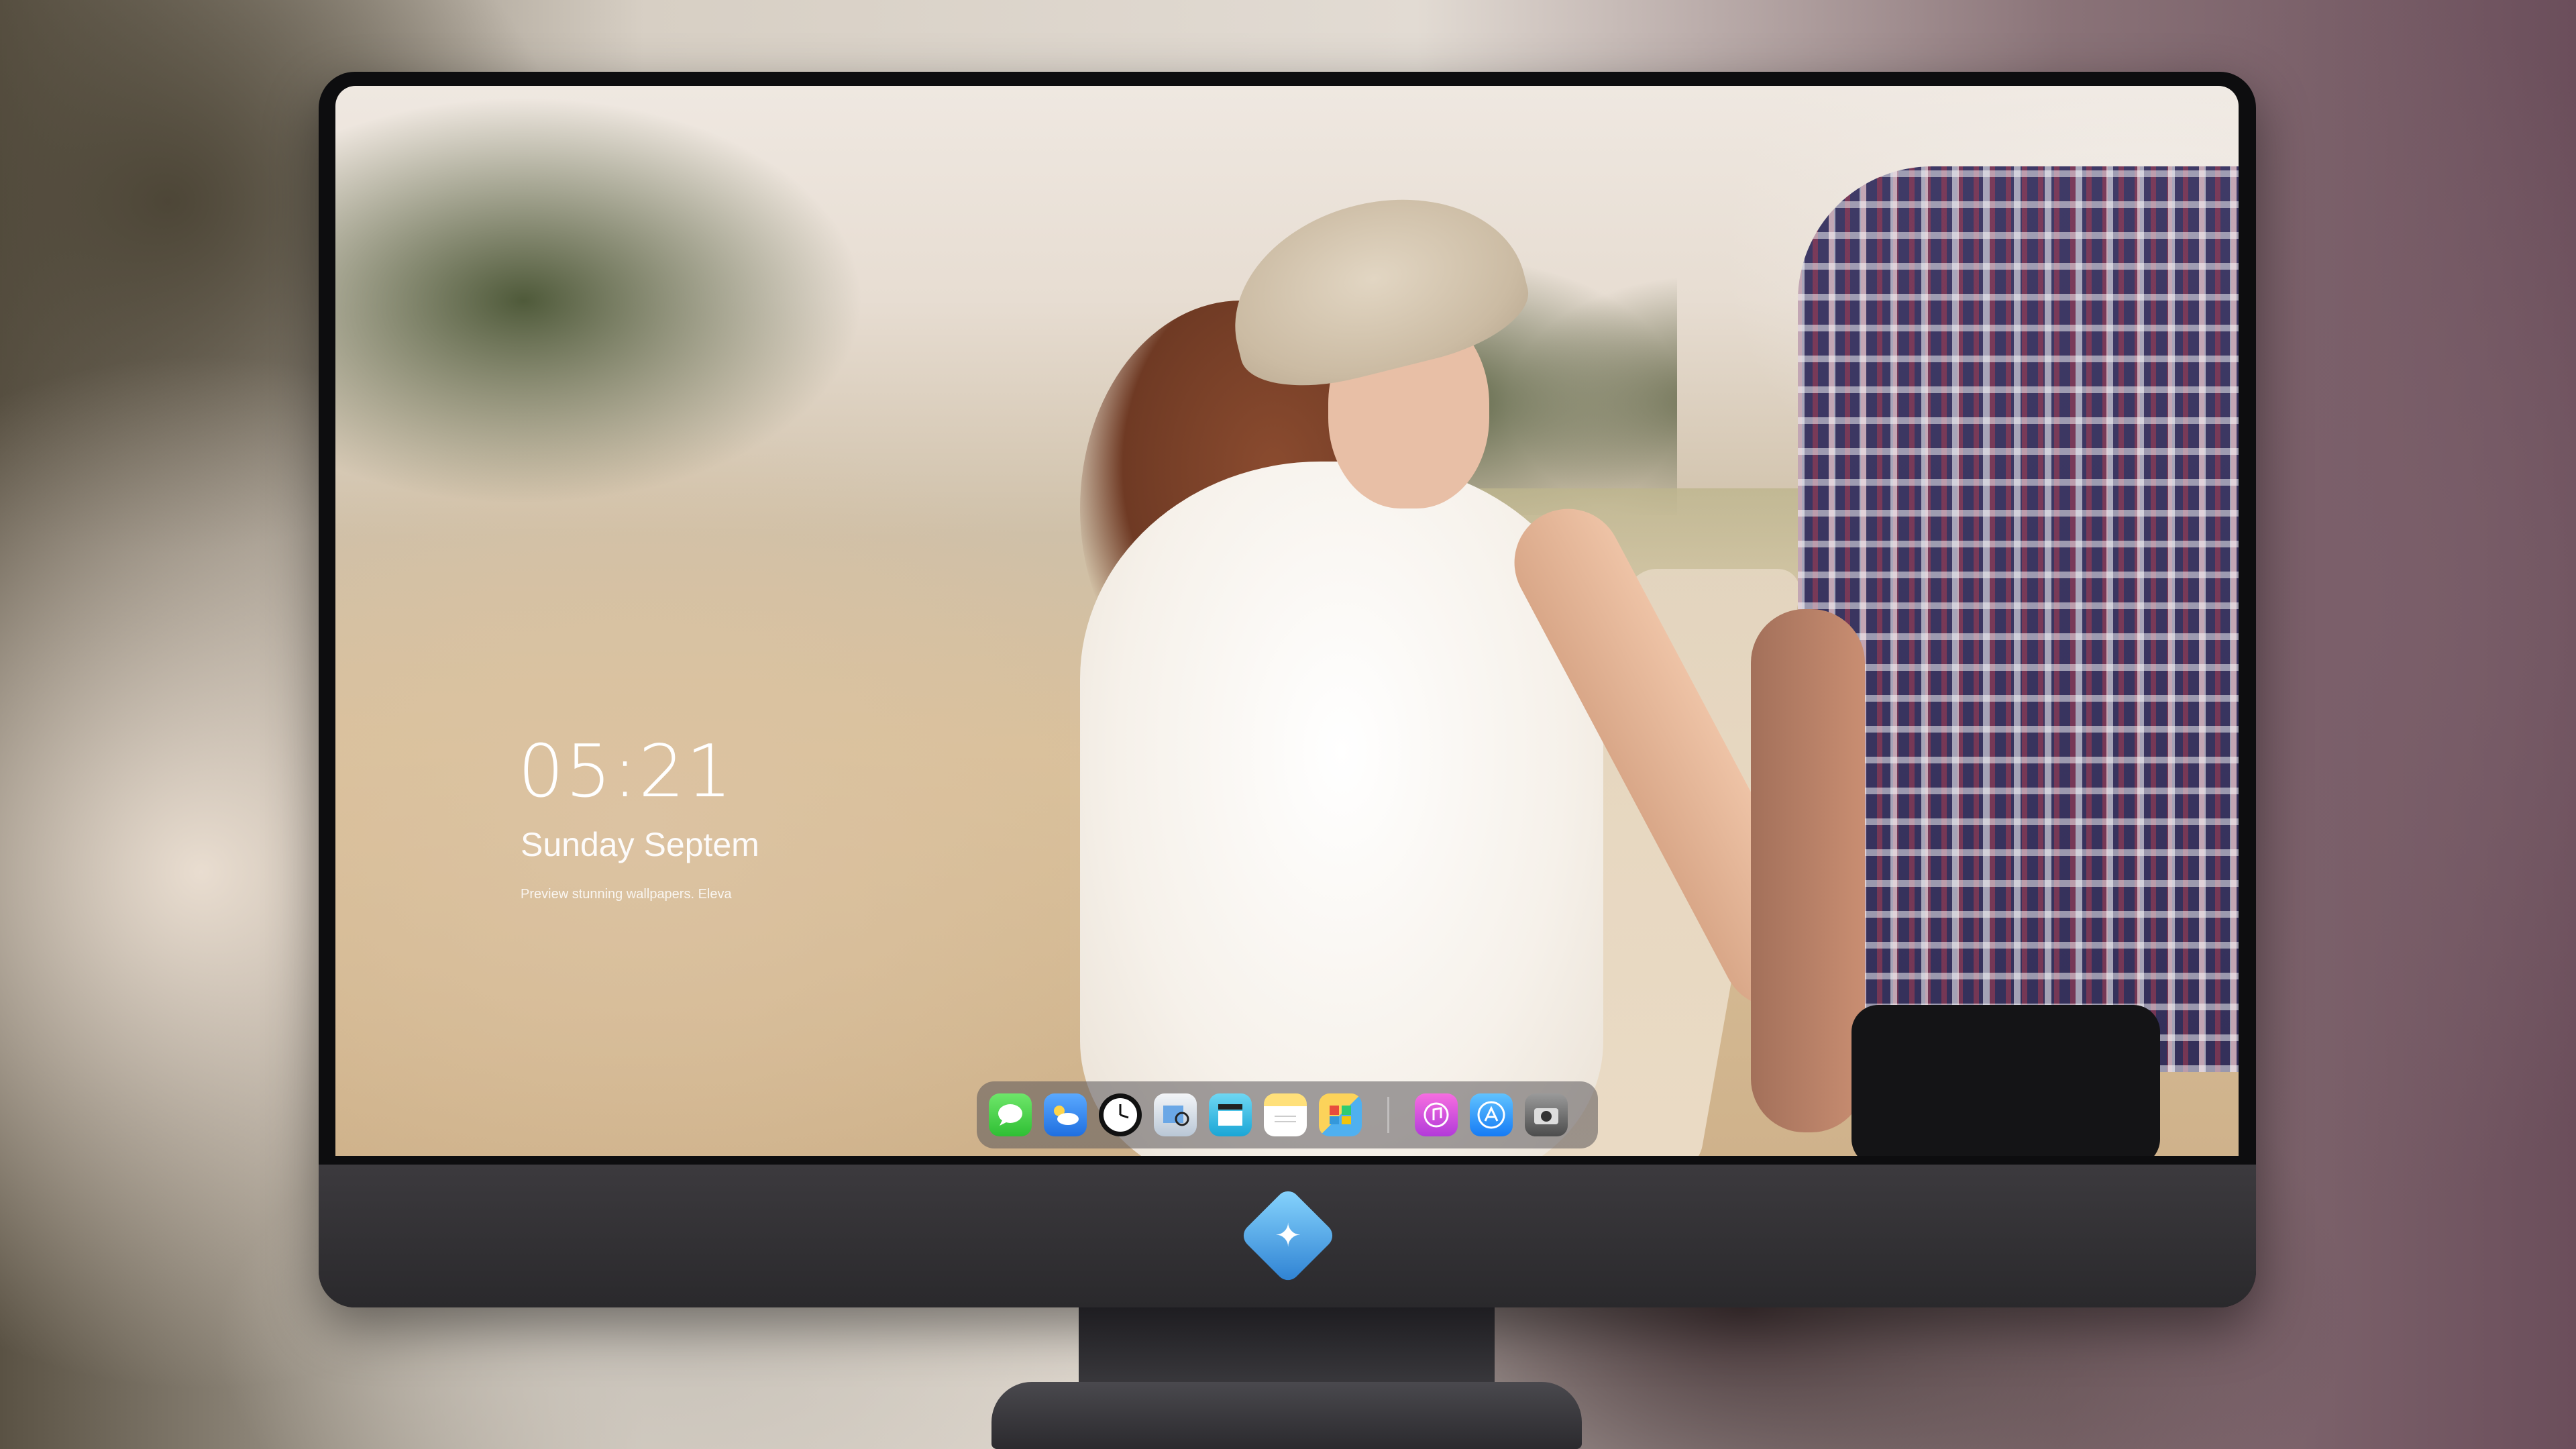 The width and height of the screenshot is (2576, 1449). I want to click on app-store-icon, so click(1491, 1114).